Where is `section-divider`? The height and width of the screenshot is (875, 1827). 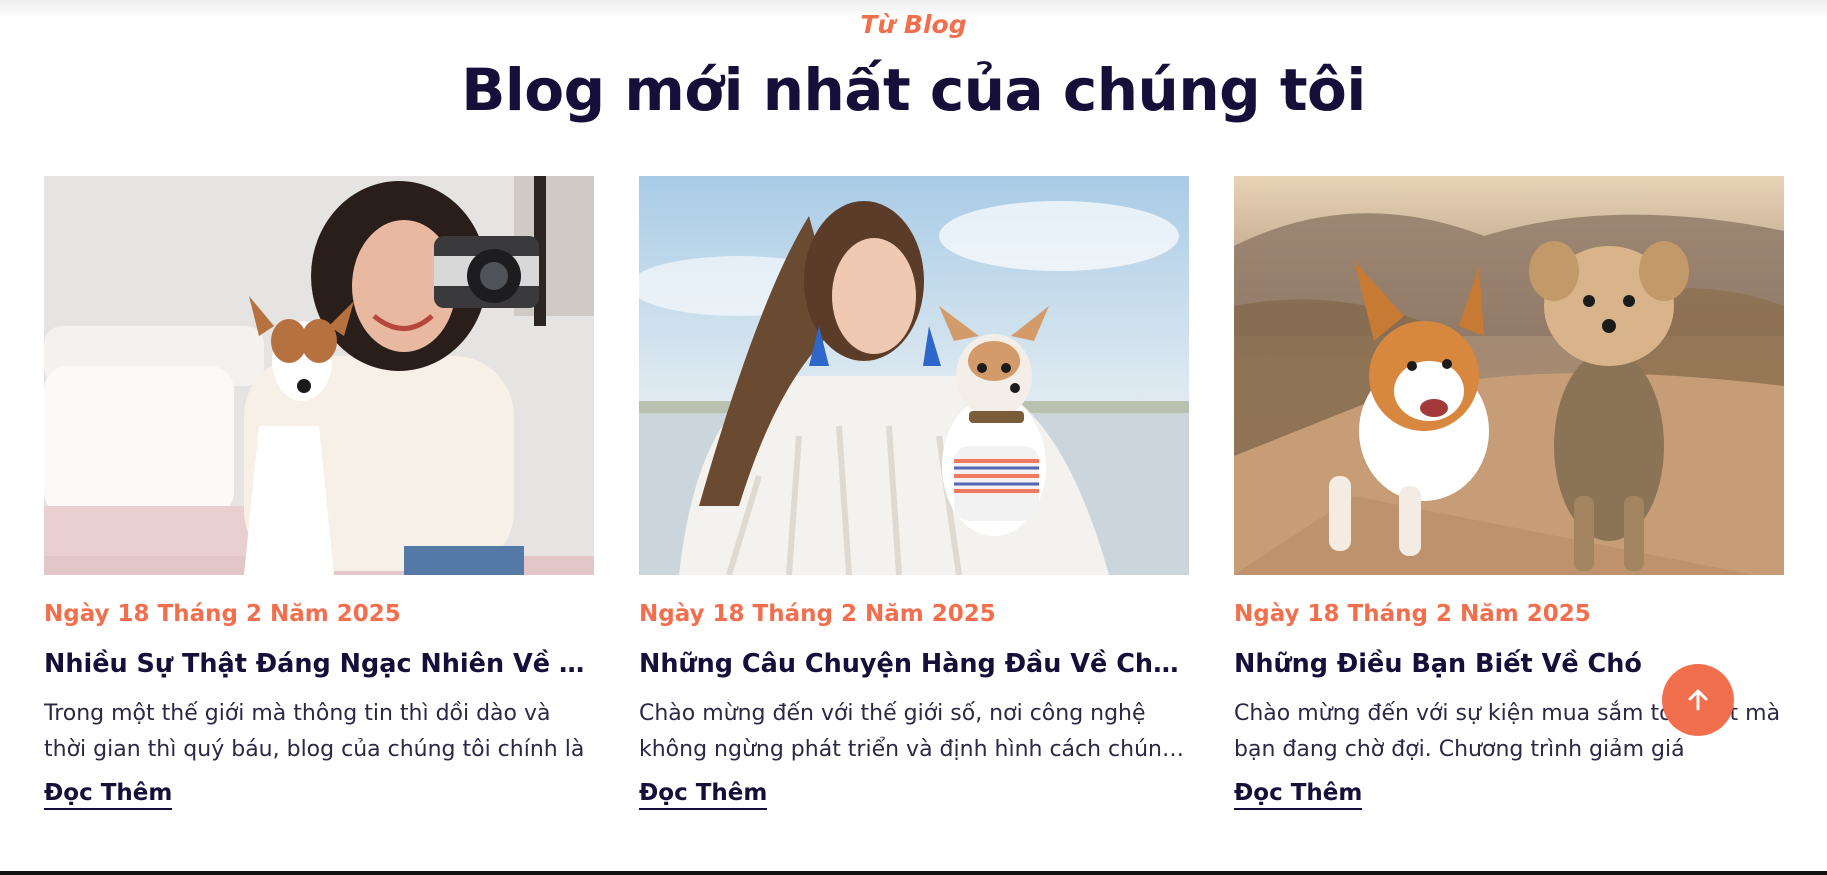
section-divider is located at coordinates (913, 873).